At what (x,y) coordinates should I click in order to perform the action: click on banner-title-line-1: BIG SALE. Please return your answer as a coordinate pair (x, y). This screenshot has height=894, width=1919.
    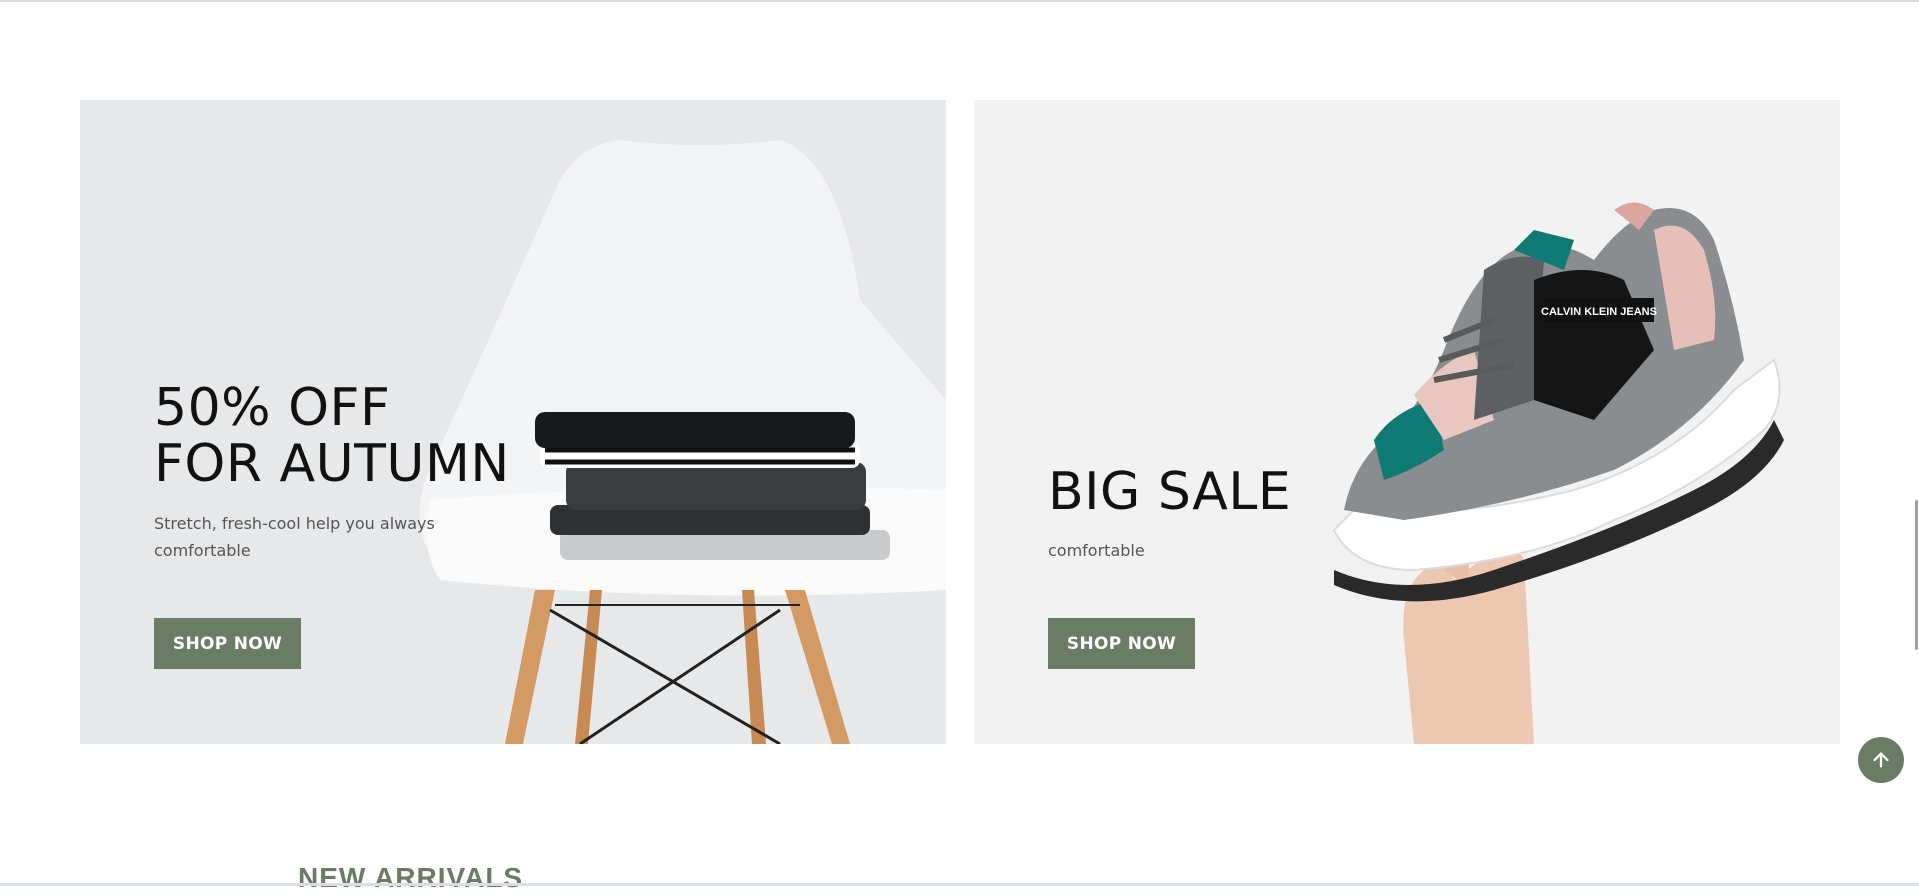
    Looking at the image, I should click on (1170, 492).